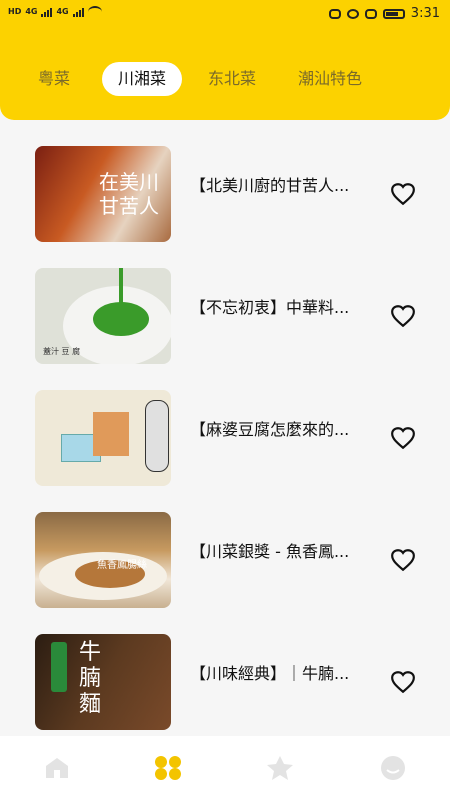 Image resolution: width=450 pixels, height=800 pixels. Describe the element at coordinates (225, 15) in the screenshot. I see `status-bar: HD 4G 4G 3:31` at that location.